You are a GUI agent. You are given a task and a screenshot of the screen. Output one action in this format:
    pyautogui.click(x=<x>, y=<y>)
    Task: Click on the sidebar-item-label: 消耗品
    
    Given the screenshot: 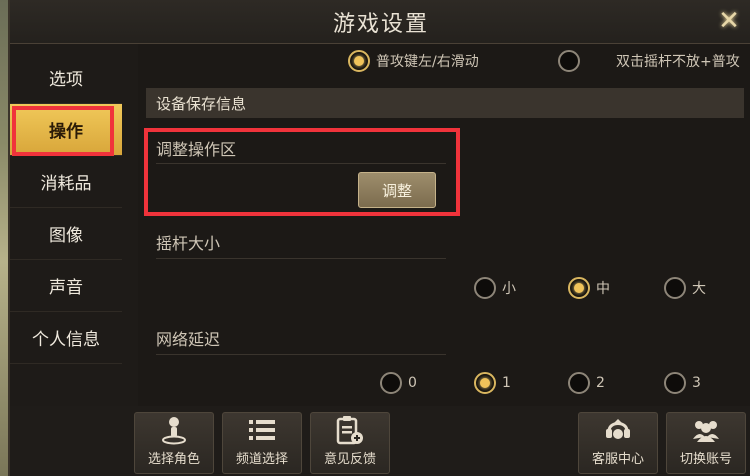 What is the action you would take?
    pyautogui.click(x=66, y=184)
    